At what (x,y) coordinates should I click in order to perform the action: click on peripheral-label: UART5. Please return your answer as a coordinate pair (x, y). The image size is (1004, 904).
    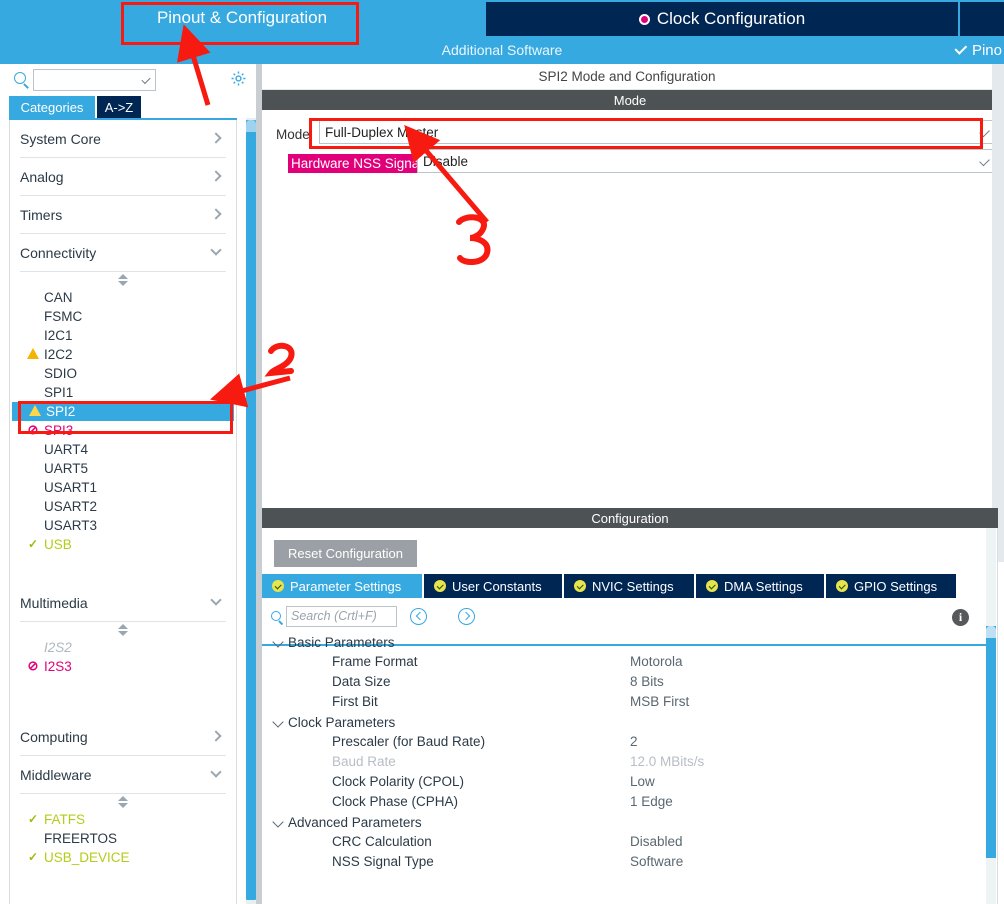
    Looking at the image, I should click on (66, 468).